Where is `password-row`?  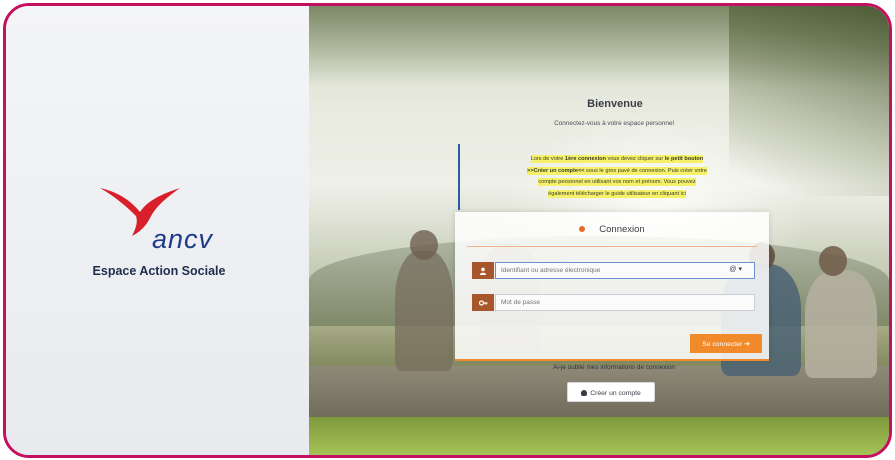
password-row is located at coordinates (613, 302).